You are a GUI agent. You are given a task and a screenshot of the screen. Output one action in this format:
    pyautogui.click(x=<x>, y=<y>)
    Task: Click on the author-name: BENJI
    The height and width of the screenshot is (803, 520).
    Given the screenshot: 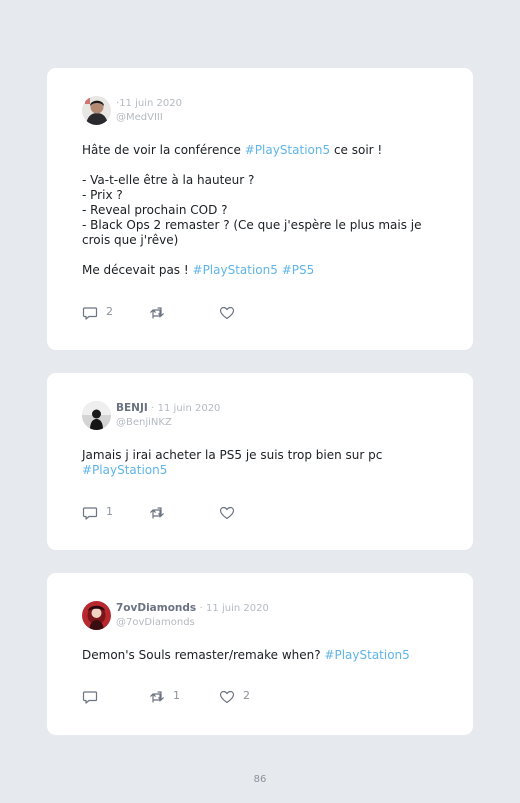 What is the action you would take?
    pyautogui.click(x=132, y=408)
    